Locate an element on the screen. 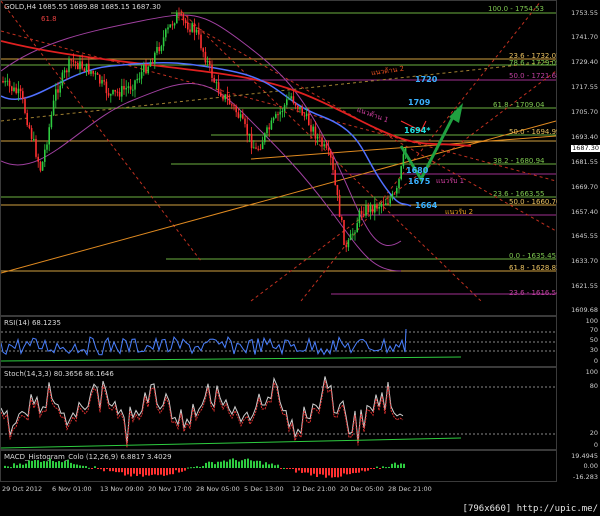  rsi-pane: RSI(14) 68.1235 is located at coordinates (279, 341).